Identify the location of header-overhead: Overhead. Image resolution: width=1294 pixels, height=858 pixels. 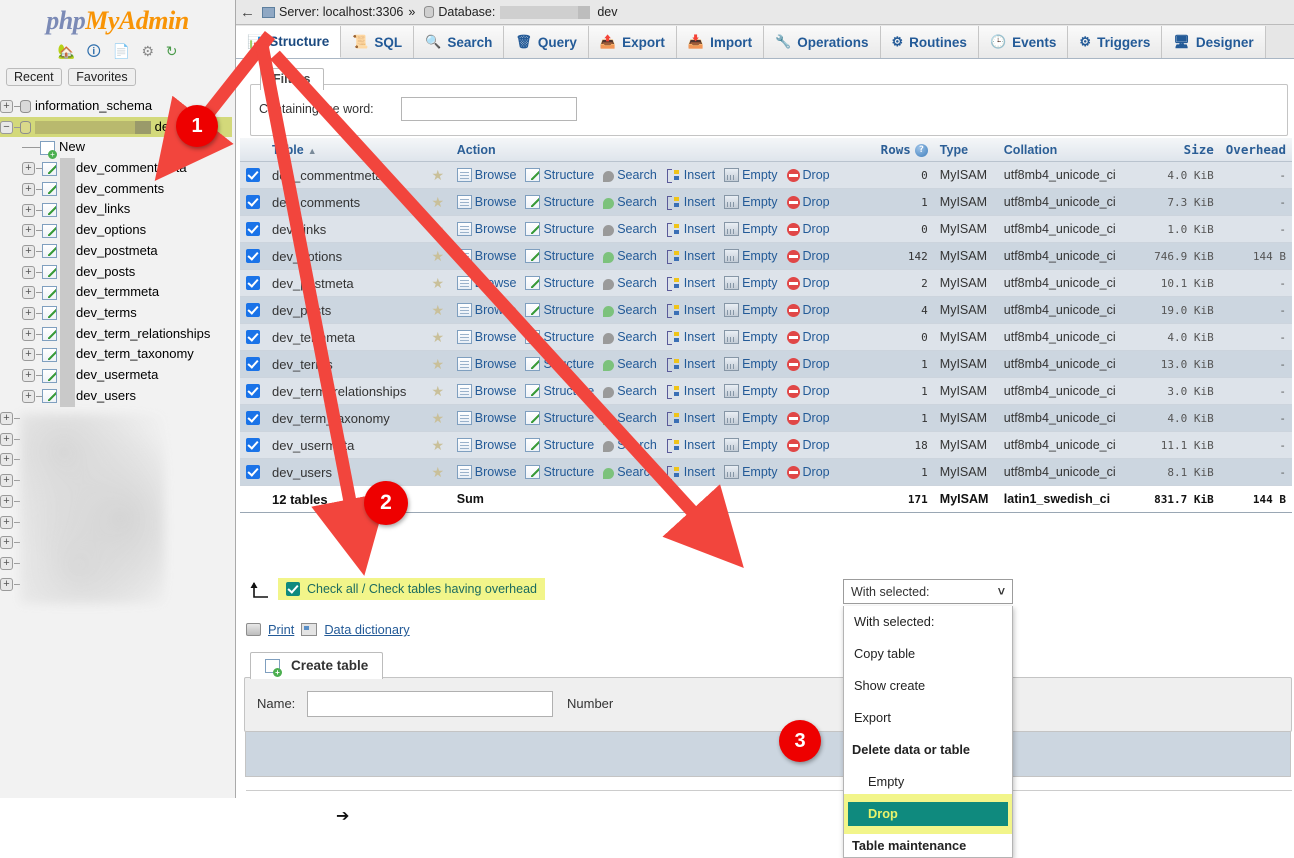
(1255, 150).